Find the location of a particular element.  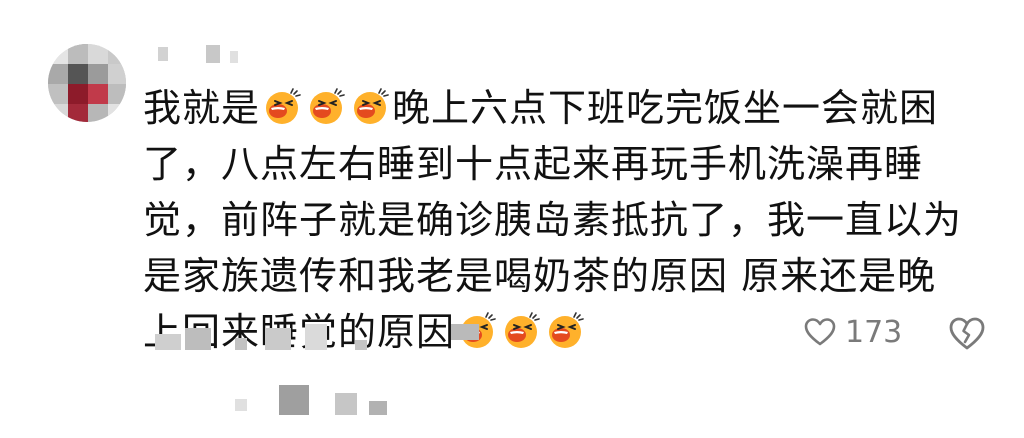

like-count: 173 is located at coordinates (874, 332).